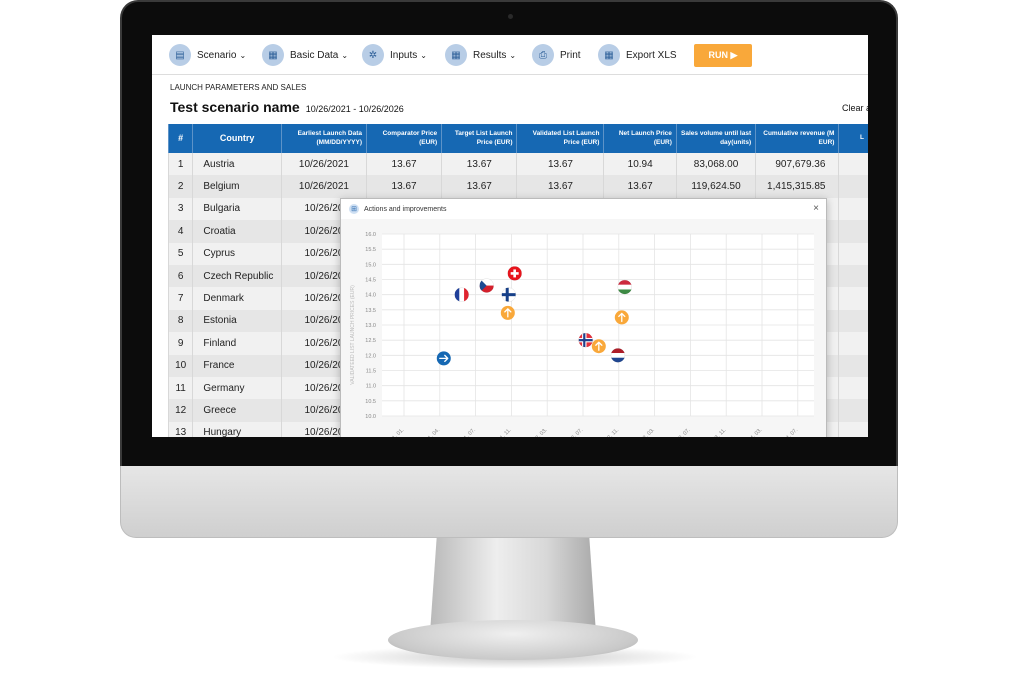 The height and width of the screenshot is (683, 1024). What do you see at coordinates (404, 55) in the screenshot?
I see `inputs-label: Inputs` at bounding box center [404, 55].